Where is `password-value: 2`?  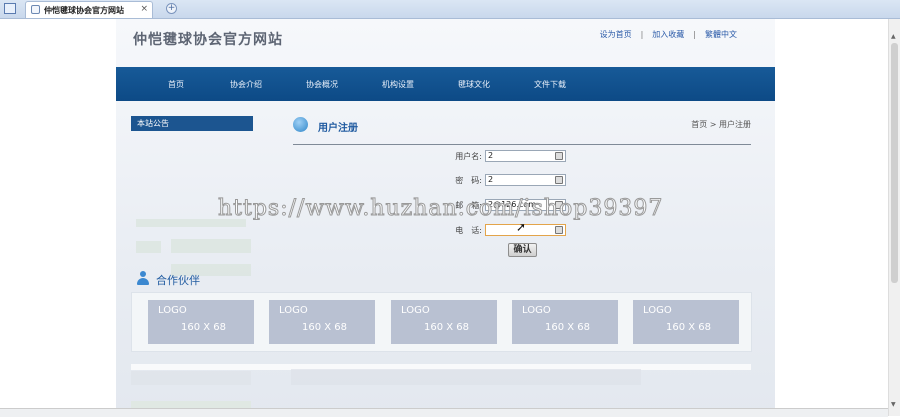 password-value: 2 is located at coordinates (491, 179).